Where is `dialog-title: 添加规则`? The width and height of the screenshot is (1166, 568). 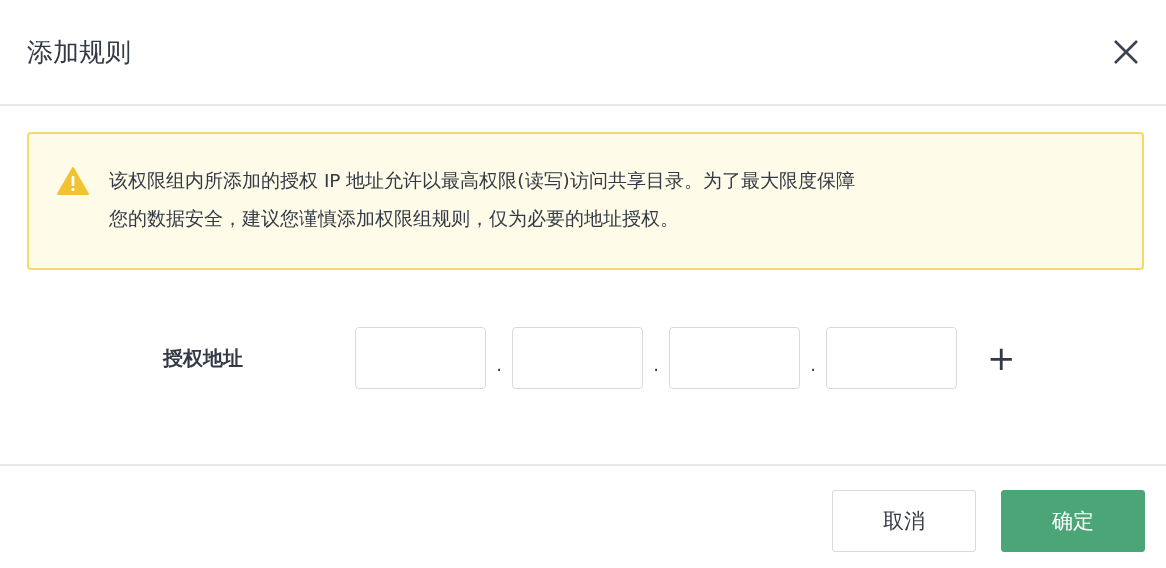
dialog-title: 添加规则 is located at coordinates (79, 52).